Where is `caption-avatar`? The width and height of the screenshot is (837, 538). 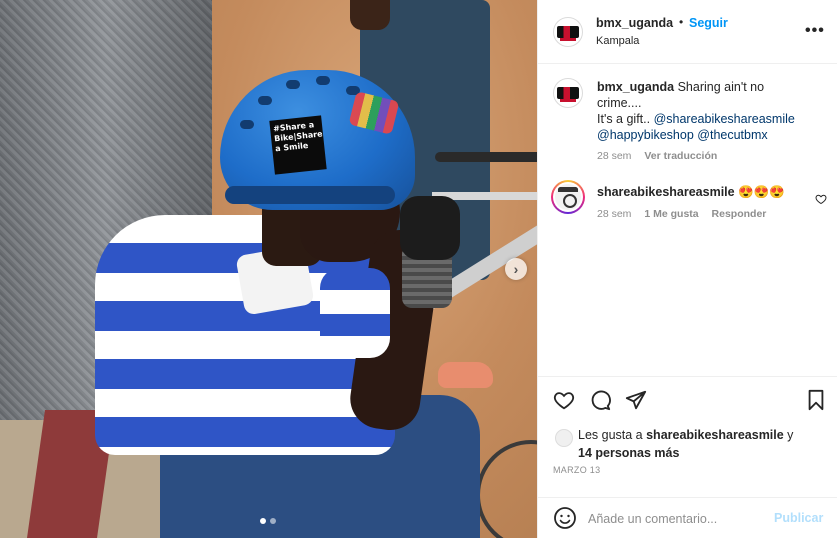
caption-avatar is located at coordinates (568, 93).